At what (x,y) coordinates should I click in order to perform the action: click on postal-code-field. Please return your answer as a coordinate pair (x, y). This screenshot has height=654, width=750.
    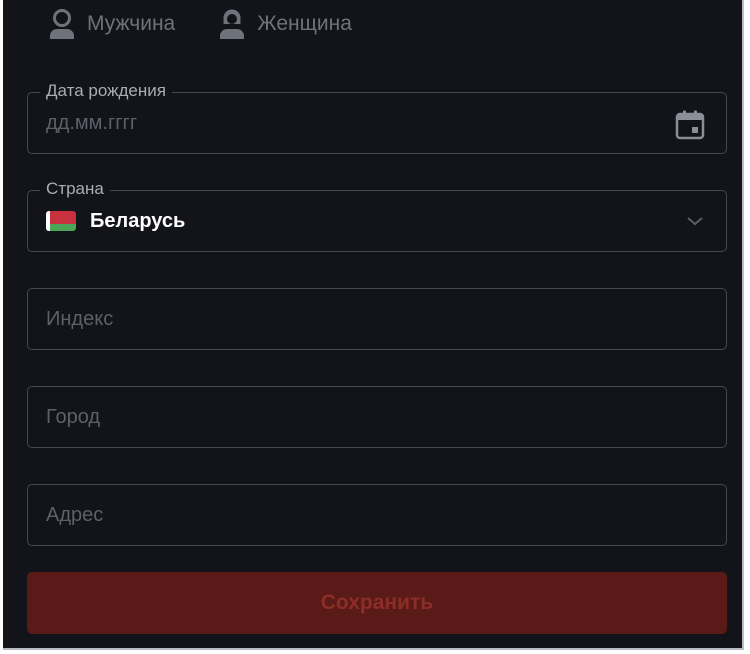
    Looking at the image, I should click on (377, 319).